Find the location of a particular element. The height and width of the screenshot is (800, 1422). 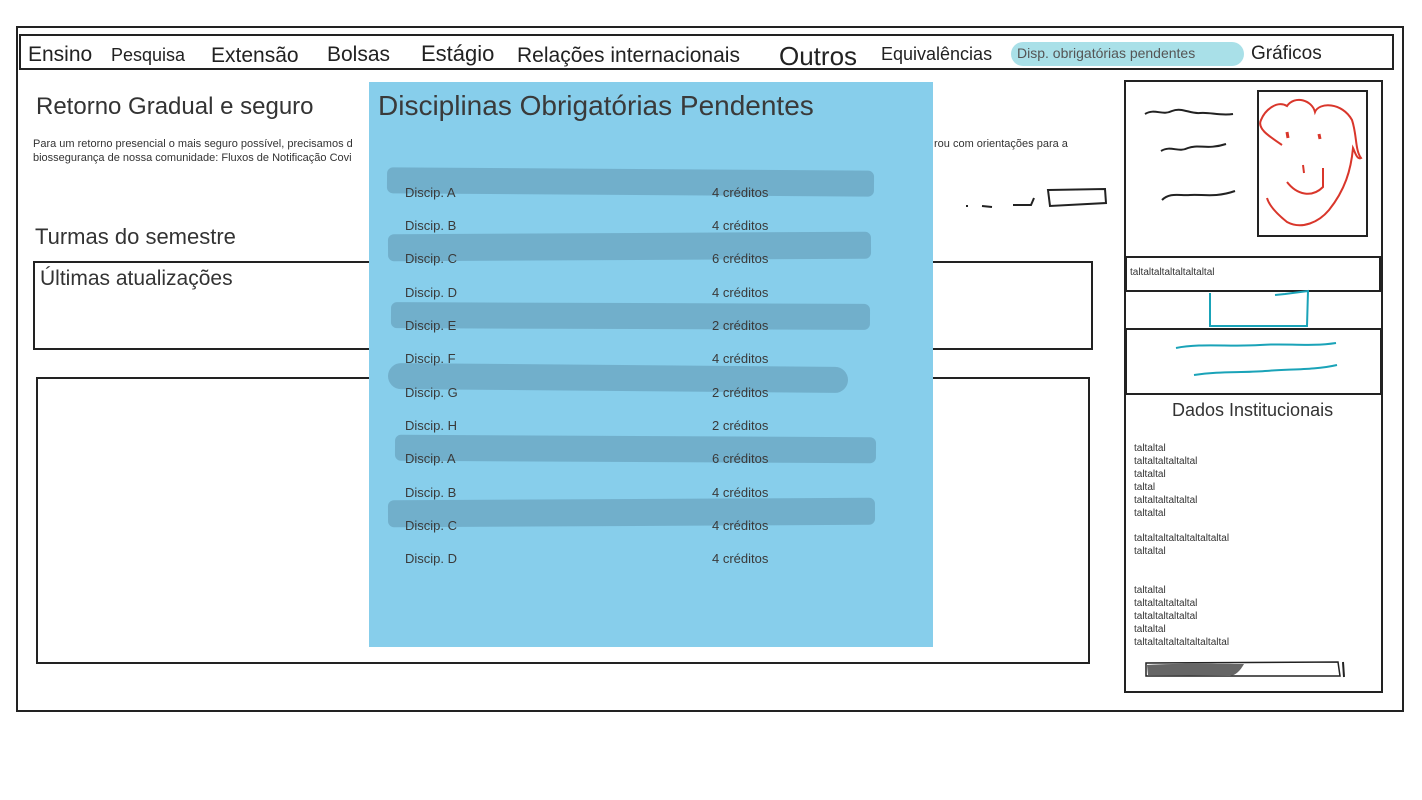

disciplina-name: Discip. E is located at coordinates (431, 325).